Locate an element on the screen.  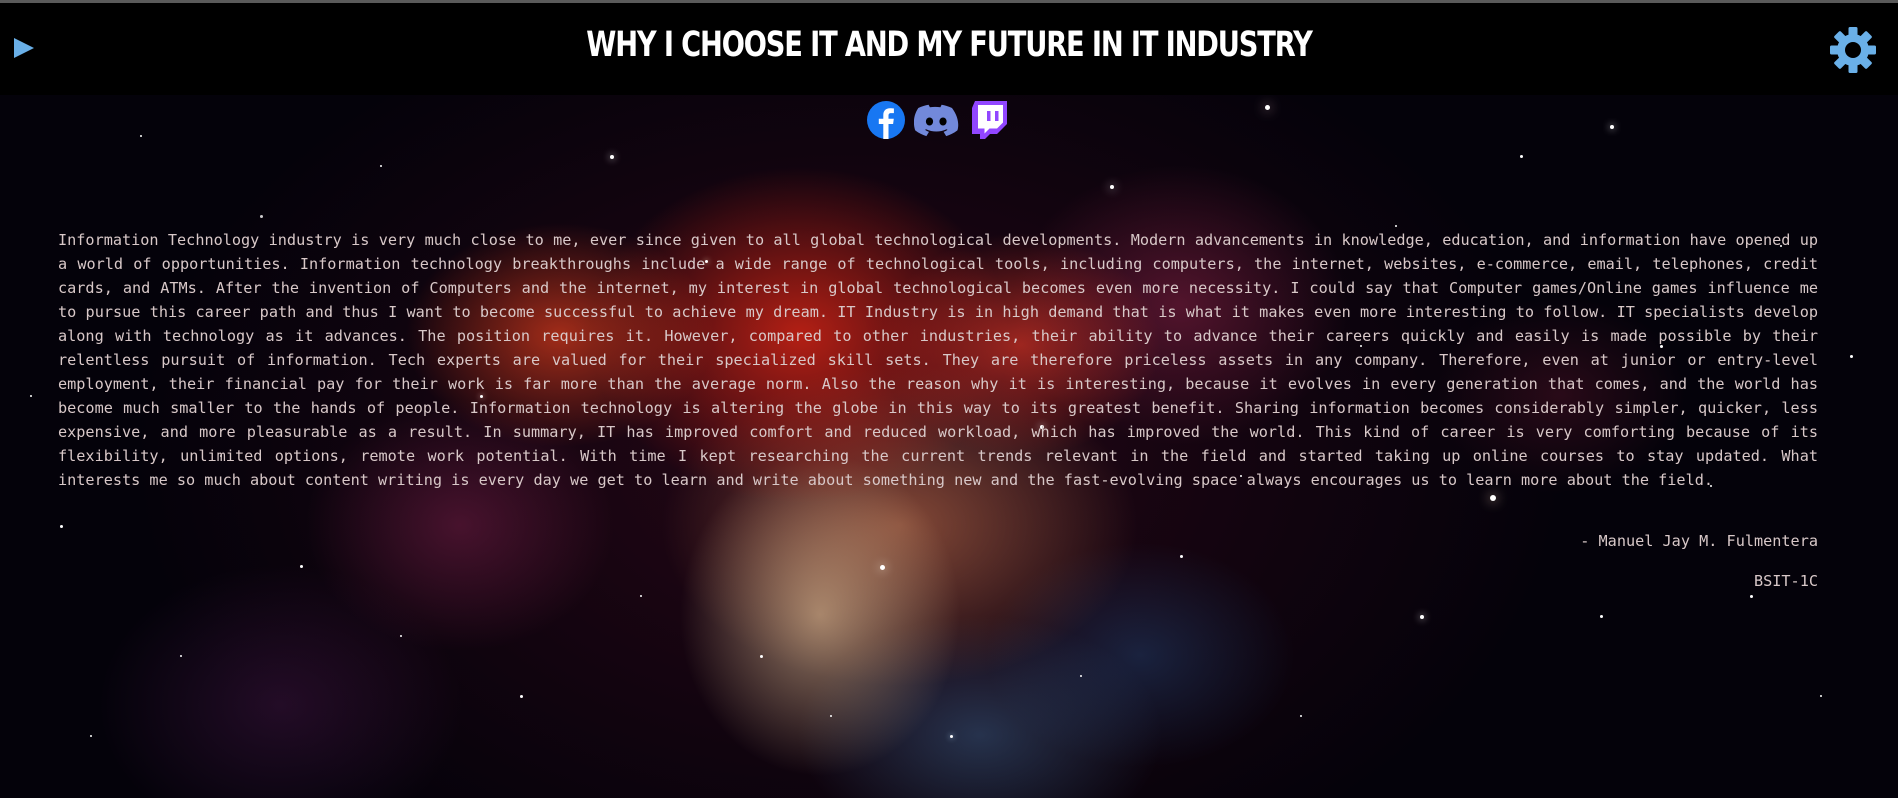
twitch-link is located at coordinates (990, 120).